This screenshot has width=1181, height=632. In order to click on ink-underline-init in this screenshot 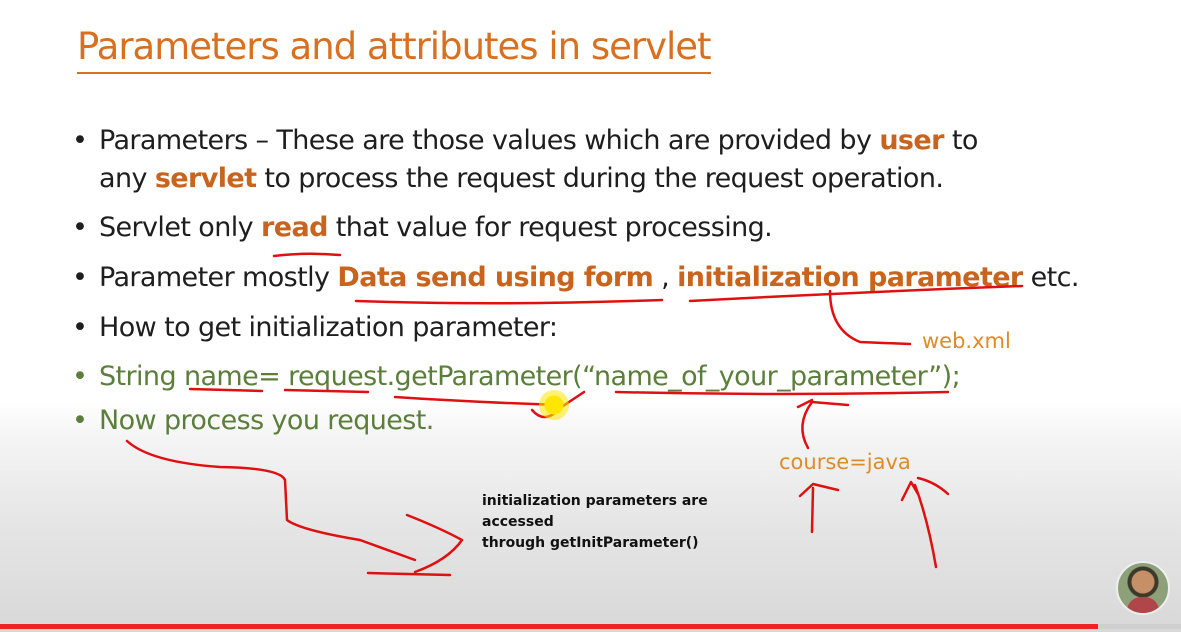, I will do `click(856, 293)`.